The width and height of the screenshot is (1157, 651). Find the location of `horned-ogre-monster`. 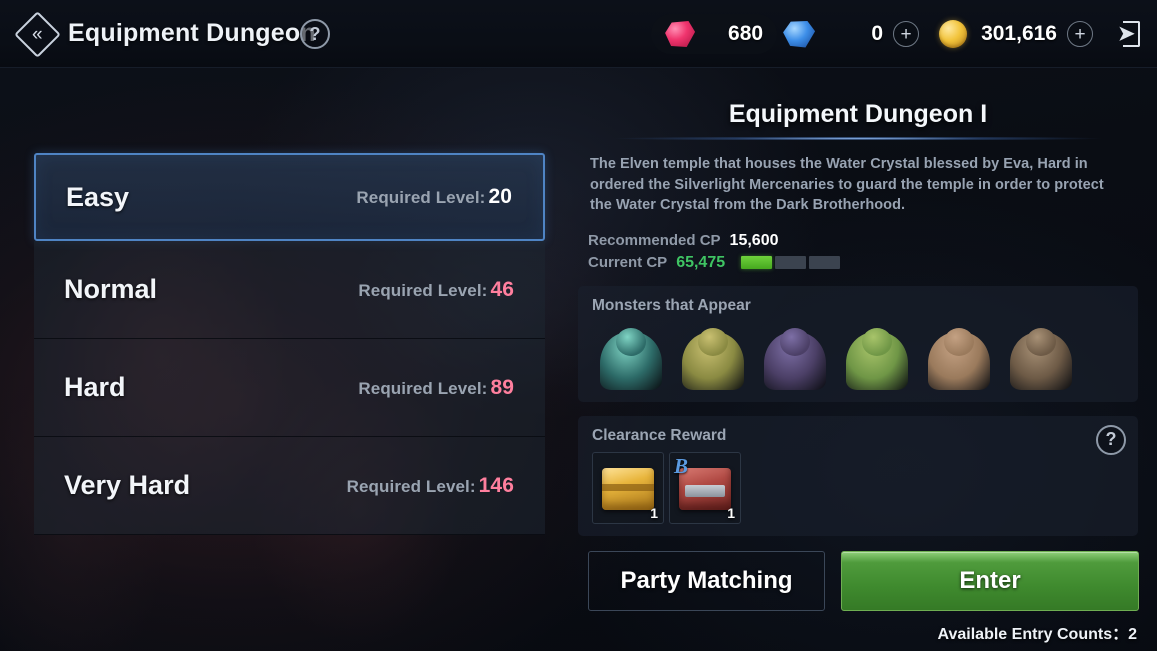

horned-ogre-monster is located at coordinates (1041, 356).